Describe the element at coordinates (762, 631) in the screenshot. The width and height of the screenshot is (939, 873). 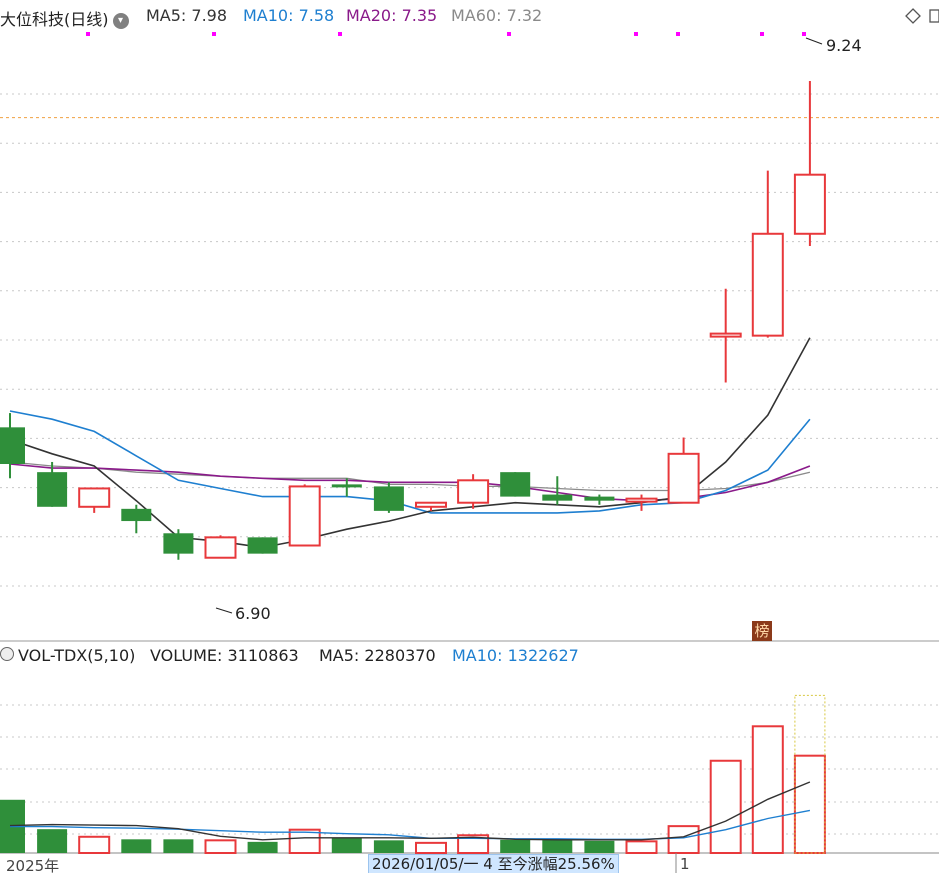
I see `ranking-badge-icon: 榜` at that location.